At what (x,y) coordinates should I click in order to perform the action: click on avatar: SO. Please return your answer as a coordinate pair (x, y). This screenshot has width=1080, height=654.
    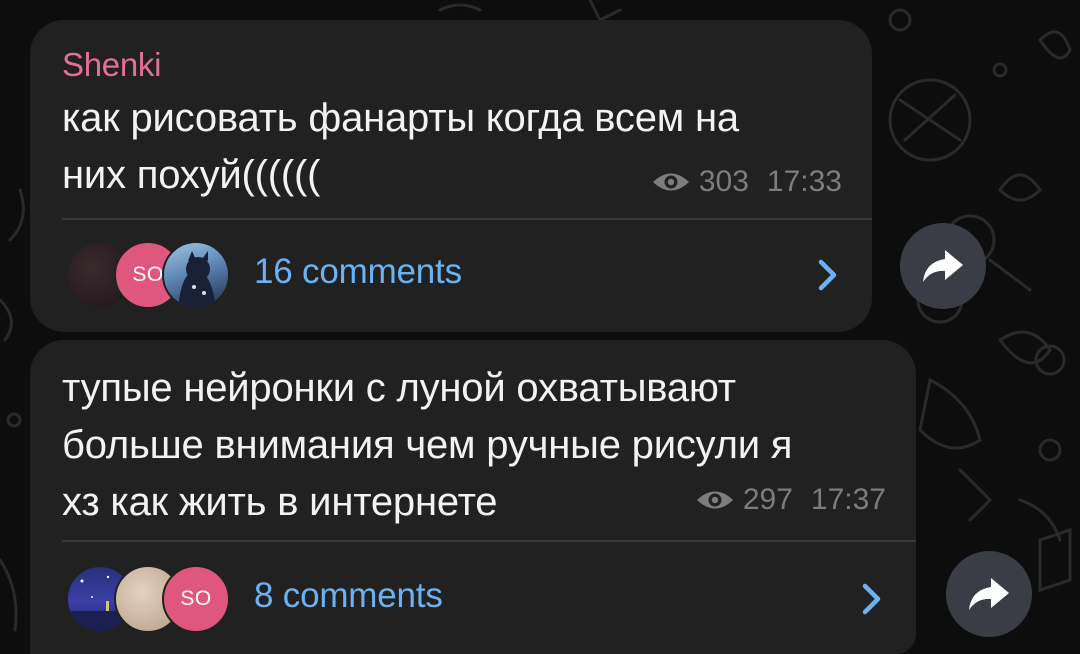
    Looking at the image, I should click on (196, 599).